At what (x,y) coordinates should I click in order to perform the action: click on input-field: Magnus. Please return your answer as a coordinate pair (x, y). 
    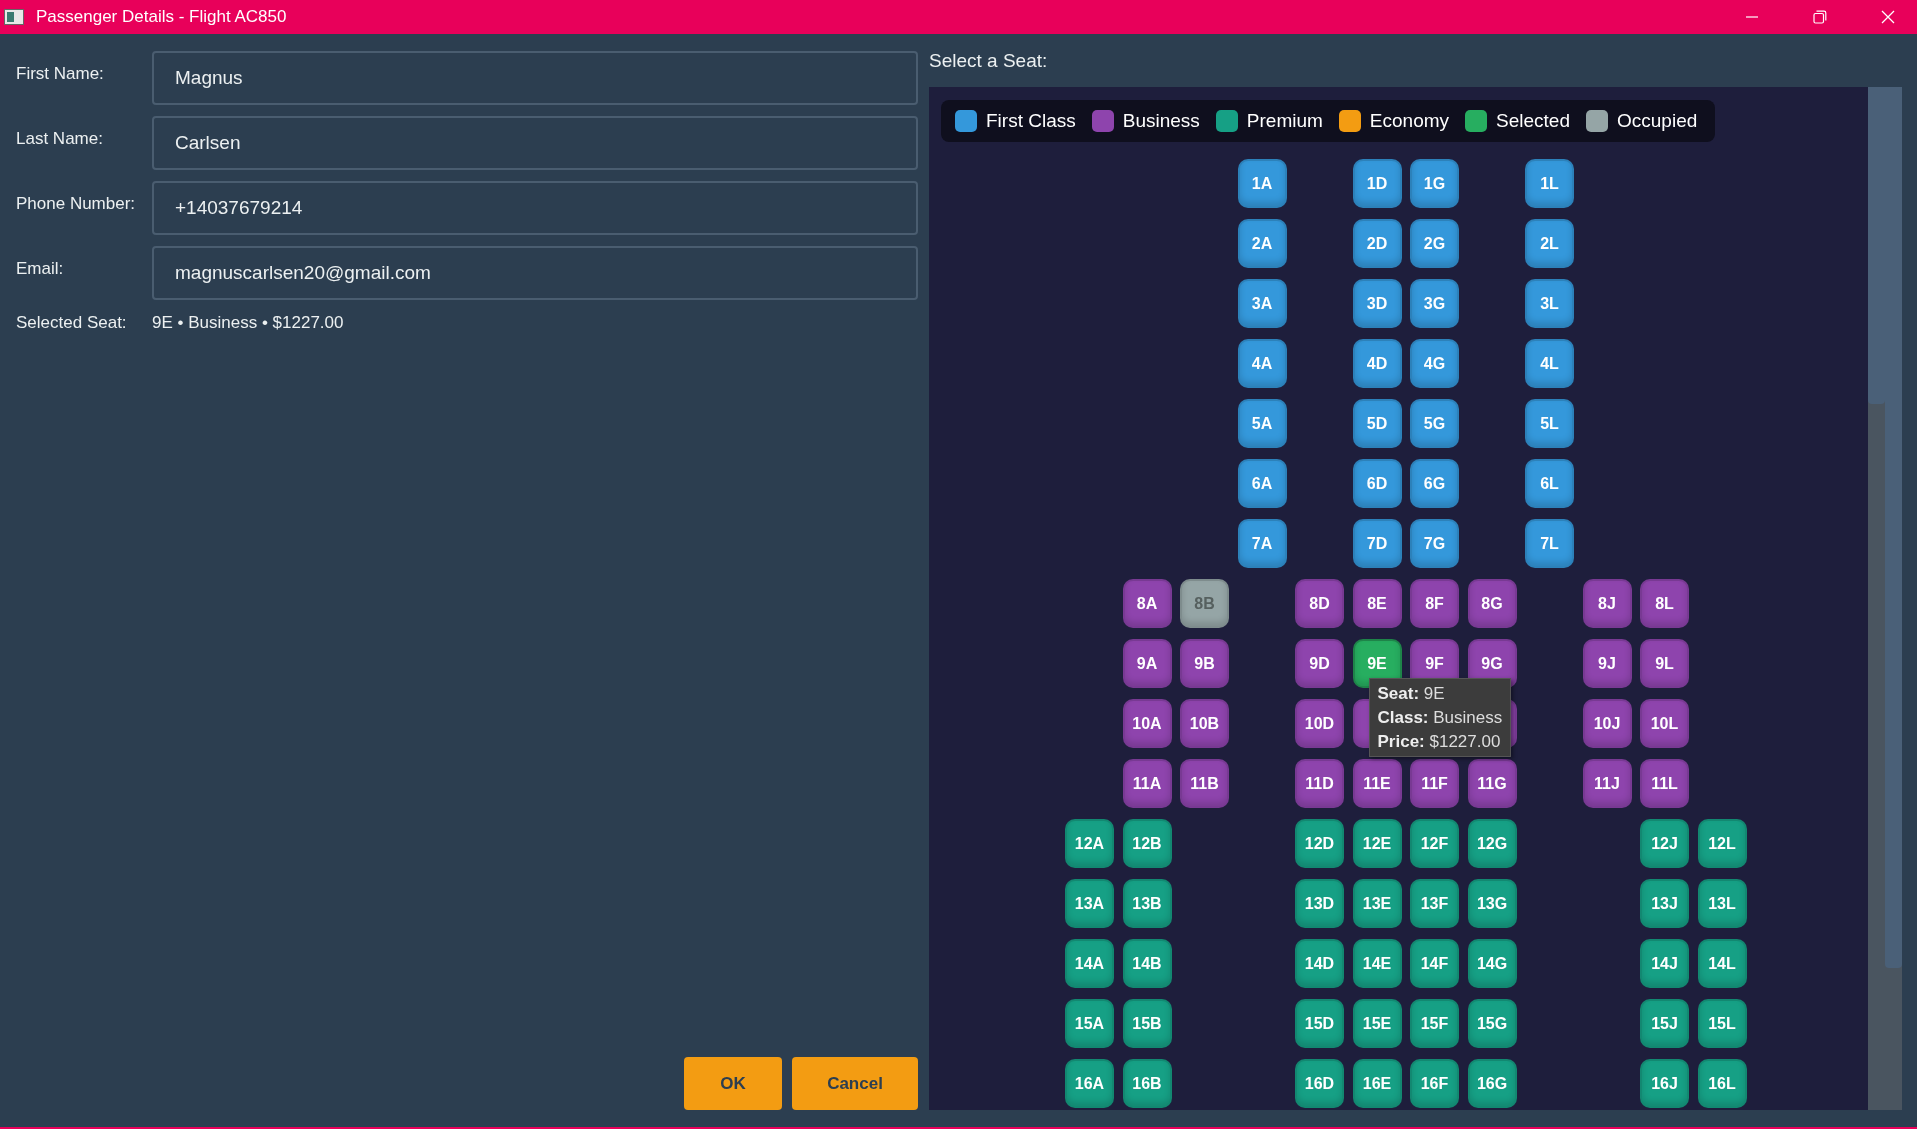
    Looking at the image, I should click on (535, 78).